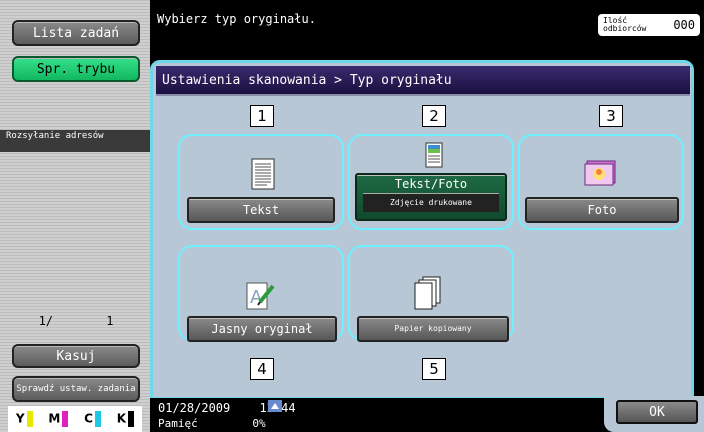  Describe the element at coordinates (24, 419) in the screenshot. I see `toner-yellow: Y` at that location.